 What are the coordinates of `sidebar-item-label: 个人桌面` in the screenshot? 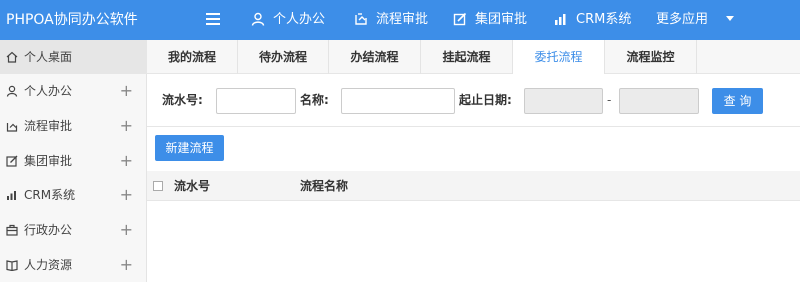 It's located at (48, 57).